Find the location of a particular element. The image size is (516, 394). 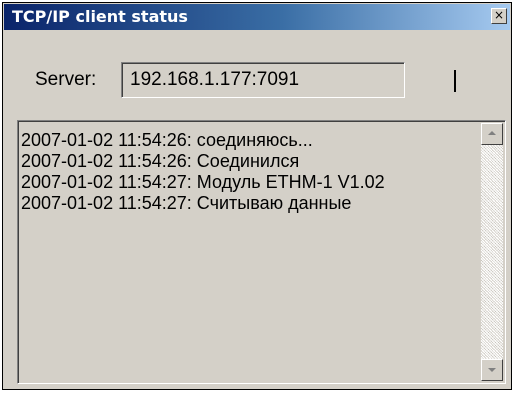

log-line: 2007-01-02 11:54:27: Модуль ETHM-1 V1.02 is located at coordinates (203, 182).